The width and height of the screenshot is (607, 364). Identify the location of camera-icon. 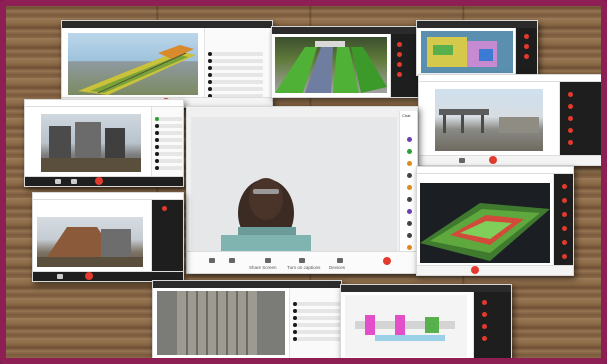
(232, 260).